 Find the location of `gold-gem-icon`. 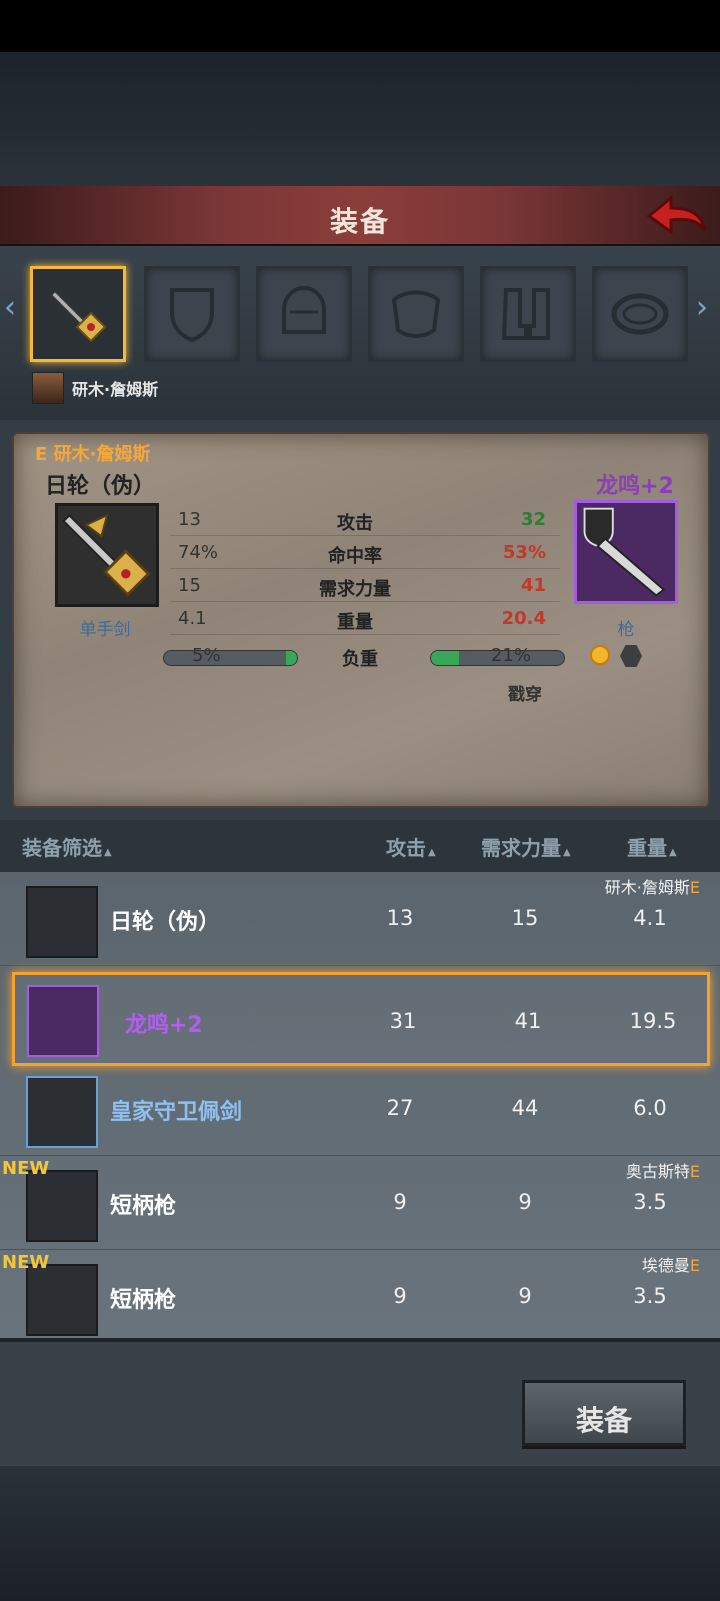

gold-gem-icon is located at coordinates (600, 655).